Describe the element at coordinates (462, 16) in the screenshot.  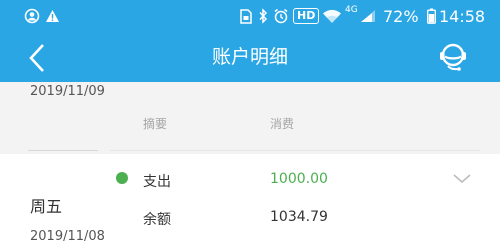
I see `clock-time: 14:58` at that location.